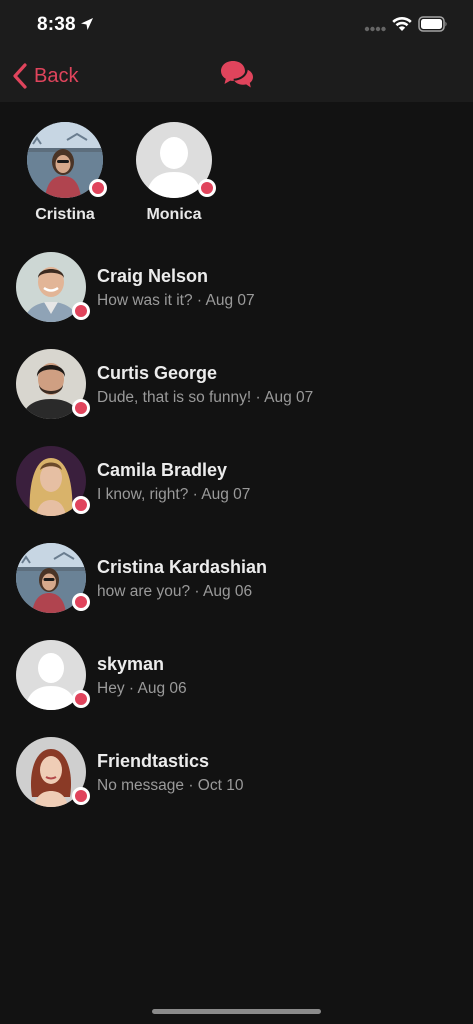  What do you see at coordinates (402, 24) in the screenshot?
I see `wifi-icon` at bounding box center [402, 24].